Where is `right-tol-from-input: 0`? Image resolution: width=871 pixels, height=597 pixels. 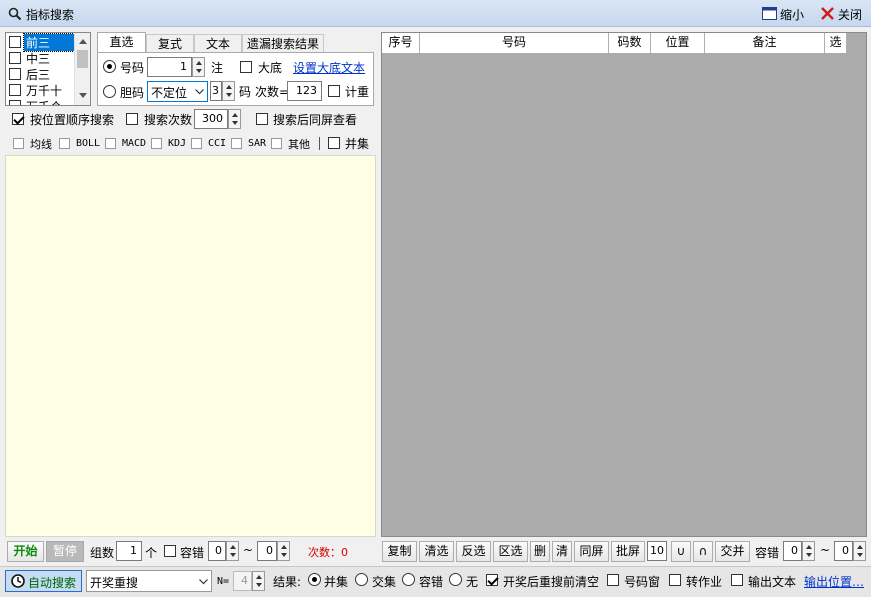
right-tol-from-input: 0 is located at coordinates (792, 551).